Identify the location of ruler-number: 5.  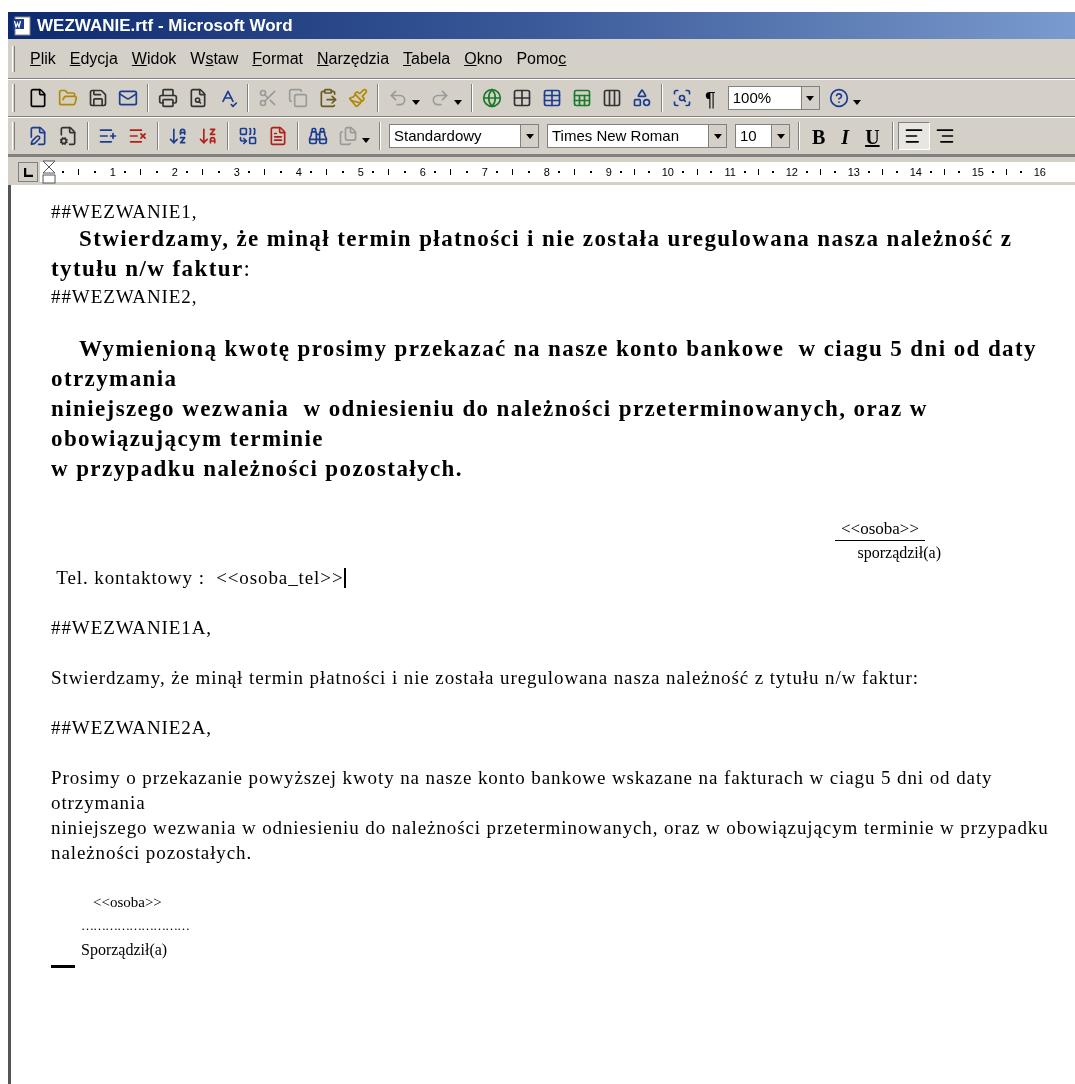
(360, 172).